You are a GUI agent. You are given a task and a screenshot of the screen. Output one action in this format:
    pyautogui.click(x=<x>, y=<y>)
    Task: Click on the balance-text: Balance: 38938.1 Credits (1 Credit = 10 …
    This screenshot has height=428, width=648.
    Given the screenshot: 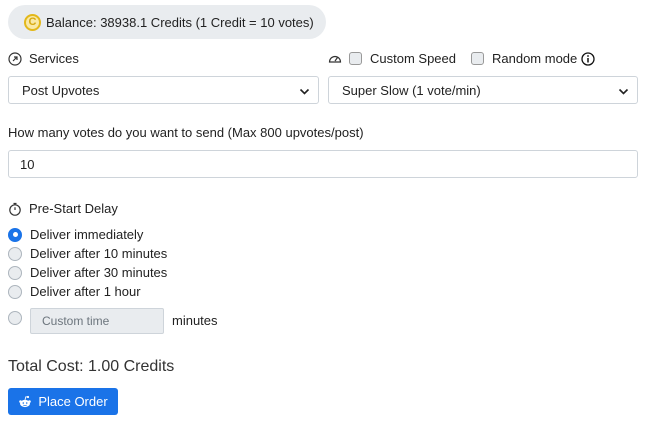 What is the action you would take?
    pyautogui.click(x=180, y=22)
    